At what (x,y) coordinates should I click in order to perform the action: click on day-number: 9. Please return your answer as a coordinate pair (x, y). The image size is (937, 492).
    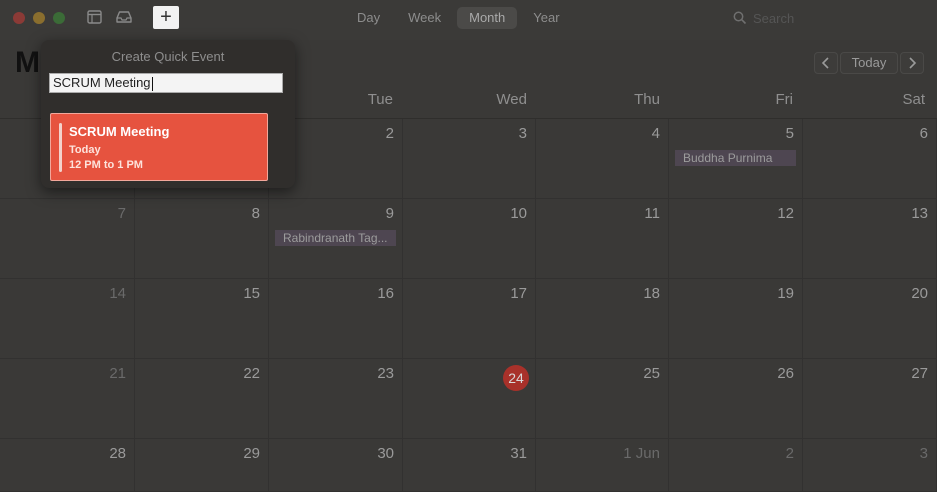
    Looking at the image, I should click on (389, 213).